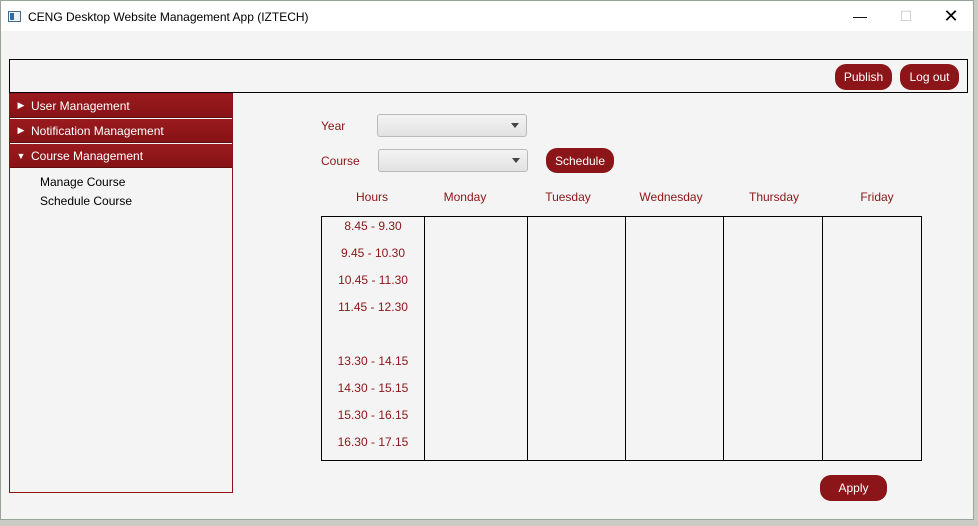 This screenshot has width=978, height=526. What do you see at coordinates (333, 126) in the screenshot?
I see `year-label: Year` at bounding box center [333, 126].